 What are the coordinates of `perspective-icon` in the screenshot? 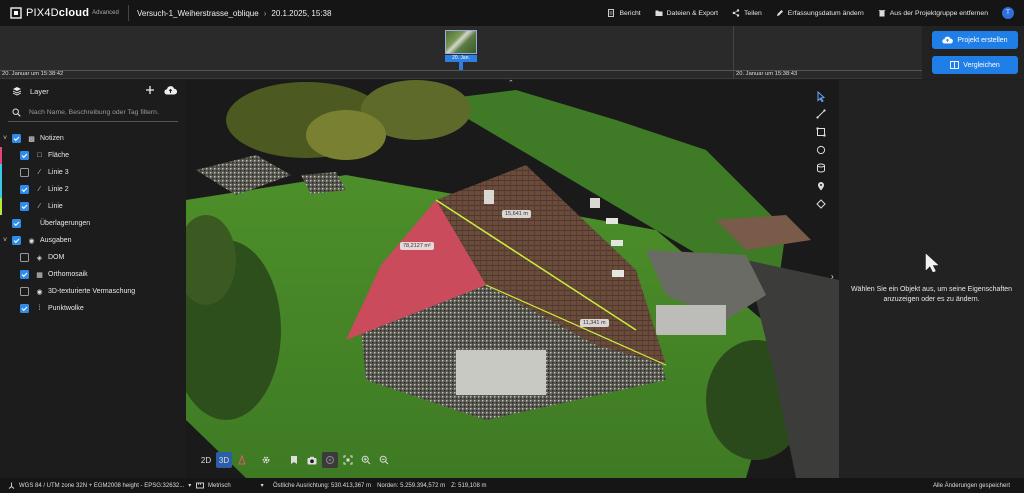 It's located at (242, 460).